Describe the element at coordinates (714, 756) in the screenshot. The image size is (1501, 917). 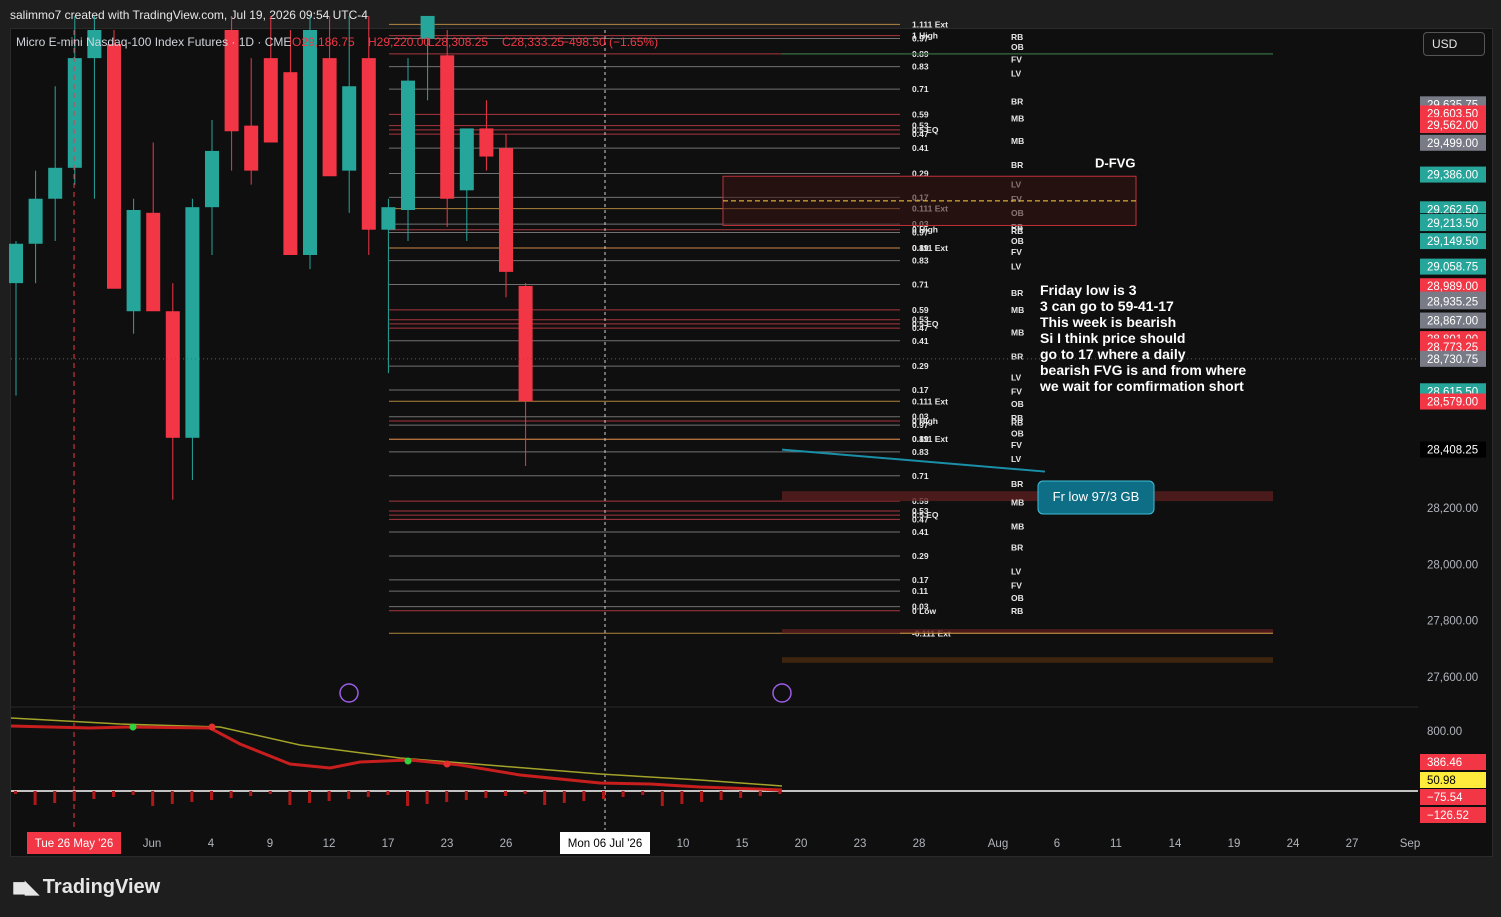
I see `indicator-pane` at that location.